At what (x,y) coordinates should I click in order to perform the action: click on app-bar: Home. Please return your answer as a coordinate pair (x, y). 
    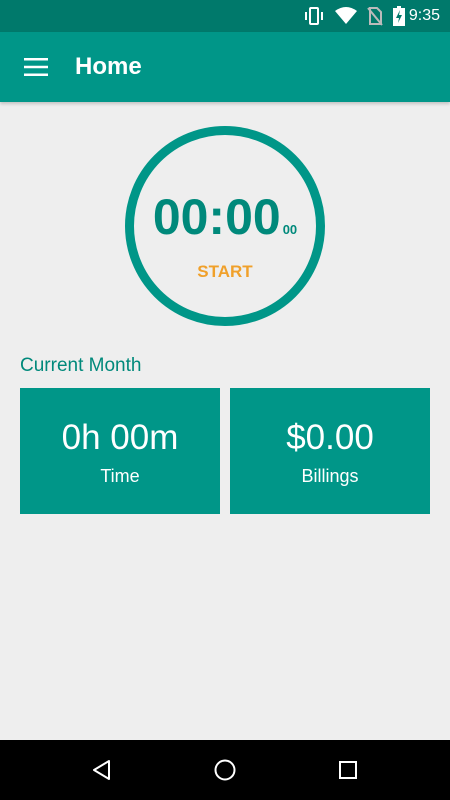
    Looking at the image, I should click on (225, 67).